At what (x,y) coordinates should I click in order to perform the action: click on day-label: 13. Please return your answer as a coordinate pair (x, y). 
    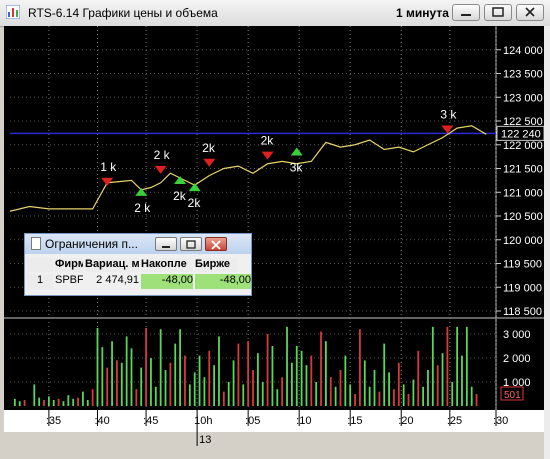
    Looking at the image, I should click on (205, 440).